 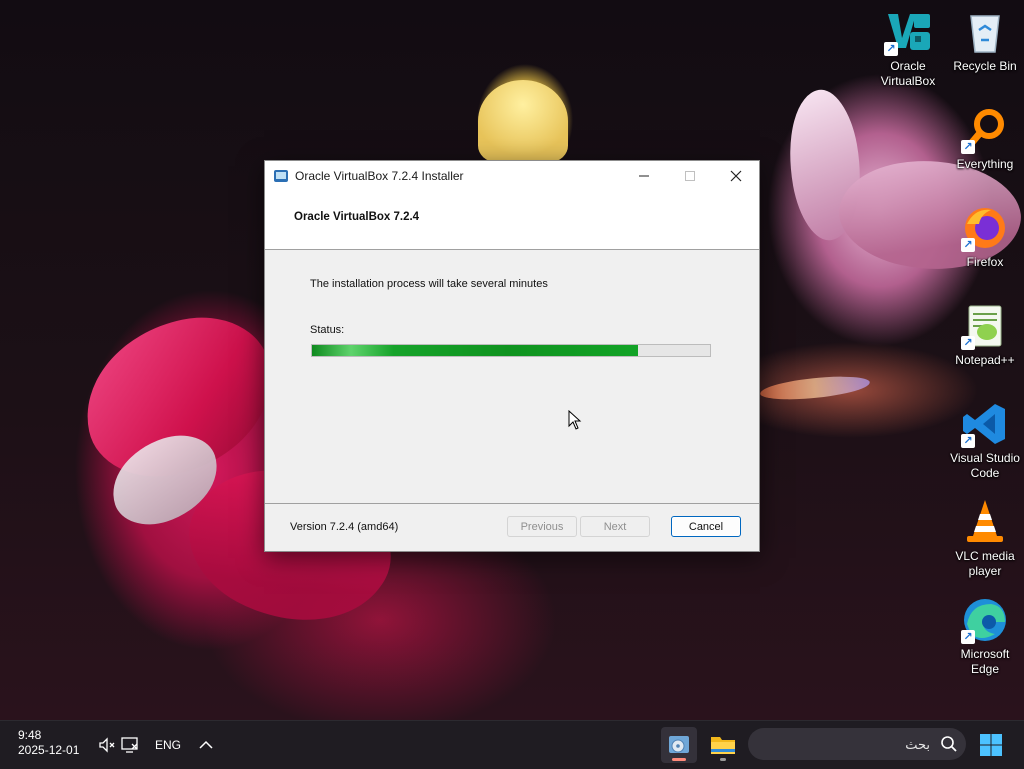 What do you see at coordinates (985, 522) in the screenshot?
I see `vlc-cone-icon` at bounding box center [985, 522].